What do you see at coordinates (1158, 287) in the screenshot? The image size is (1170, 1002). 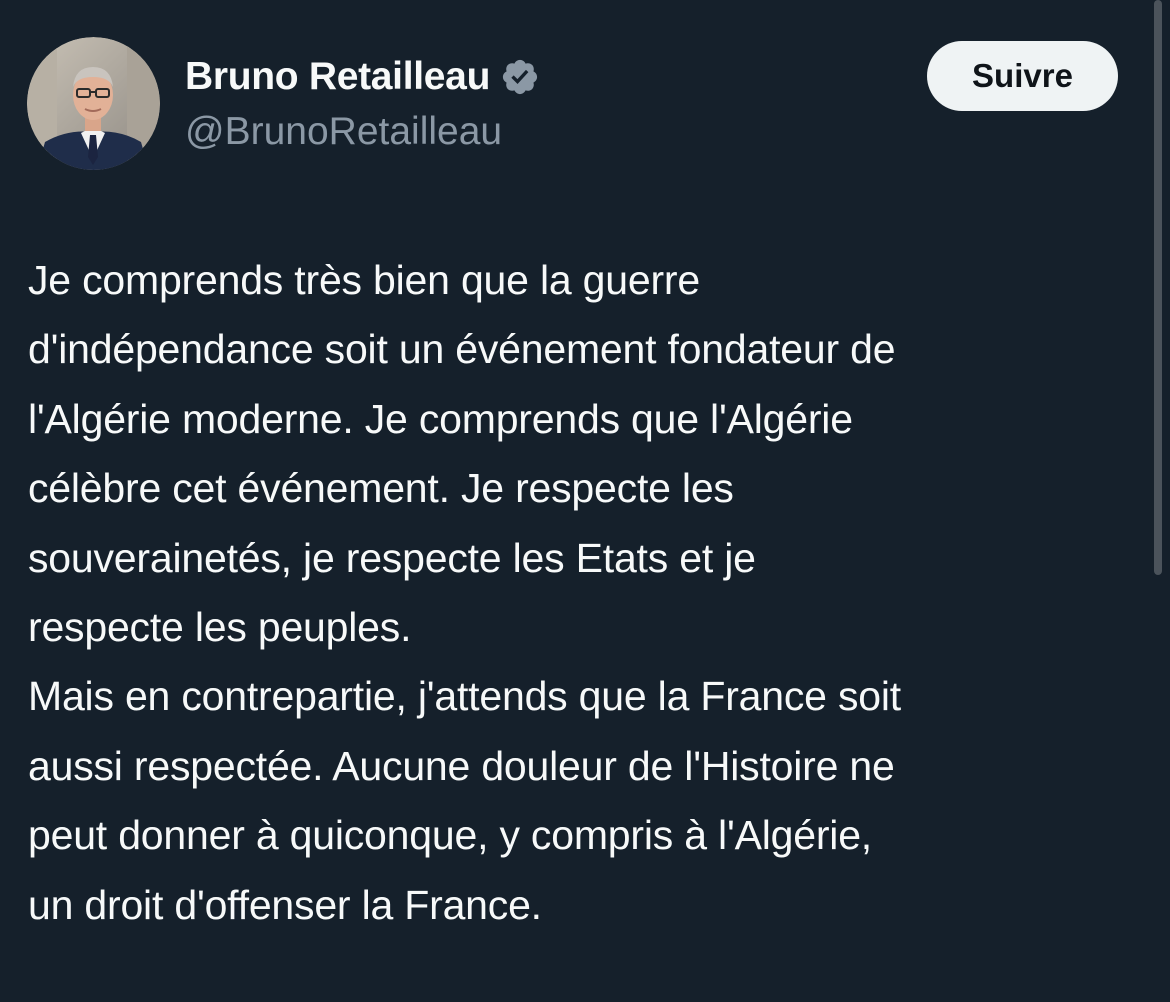 I see `scrollbar-thumb` at bounding box center [1158, 287].